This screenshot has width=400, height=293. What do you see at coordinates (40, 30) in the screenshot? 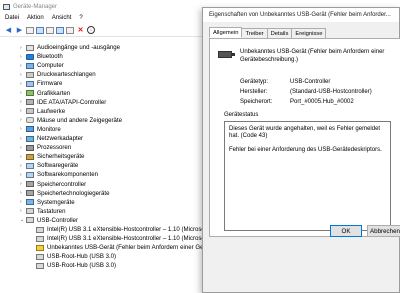
I see `update-driver-icon` at bounding box center [40, 30].